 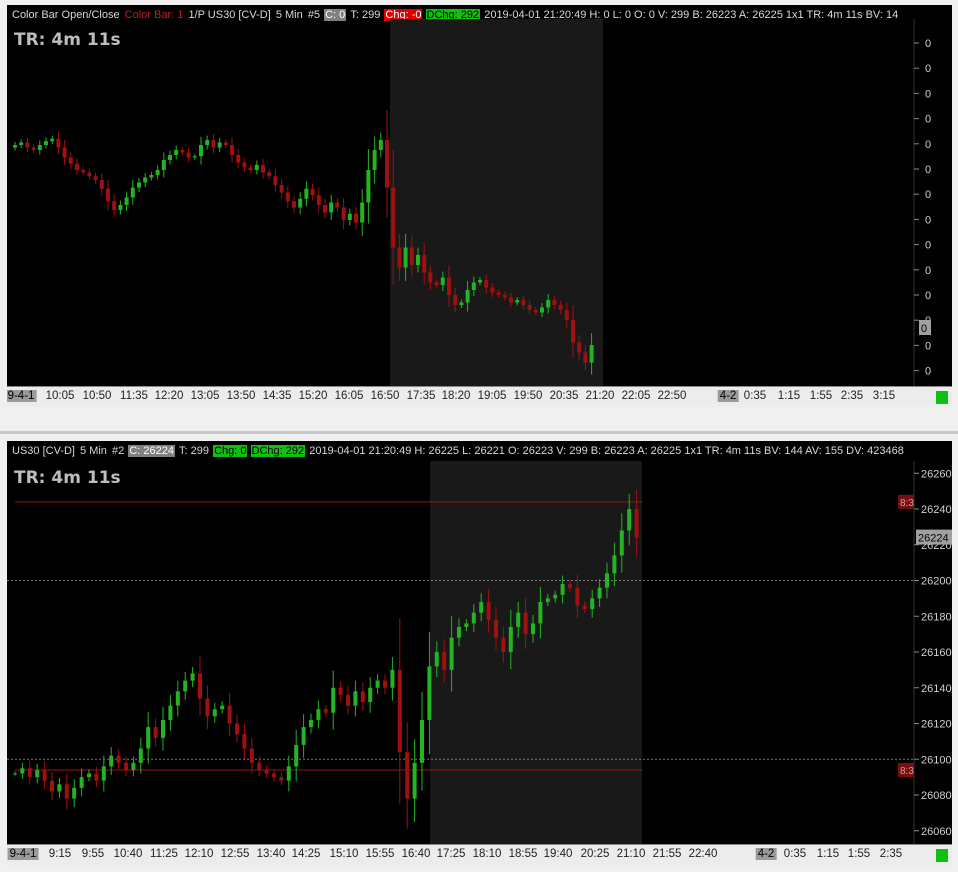 What do you see at coordinates (936, 510) in the screenshot?
I see `price-label: 26240` at bounding box center [936, 510].